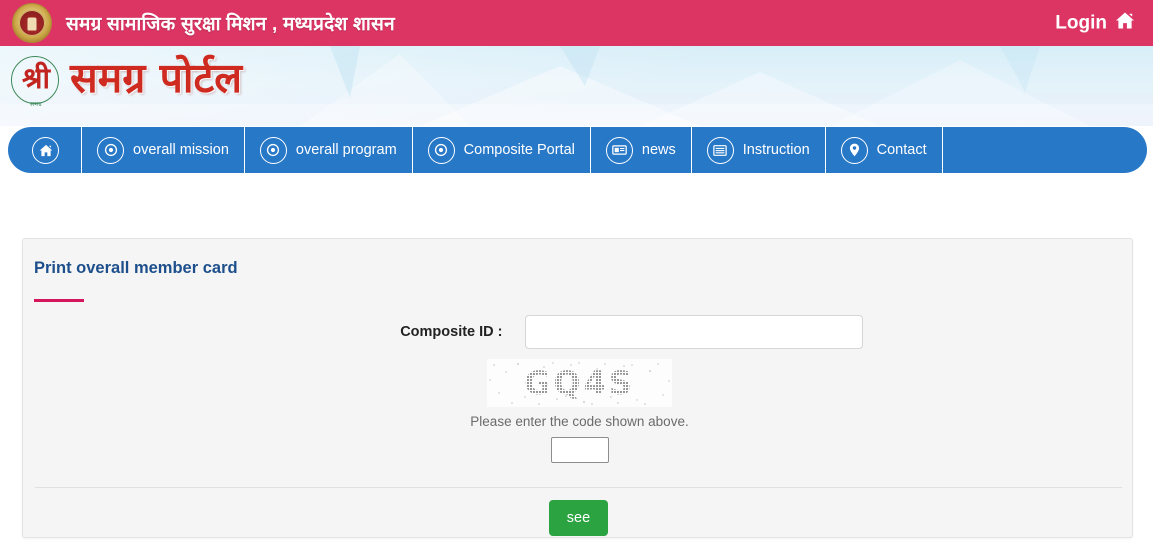 Image resolution: width=1153 pixels, height=555 pixels. I want to click on nav-empty-space, so click(1045, 150).